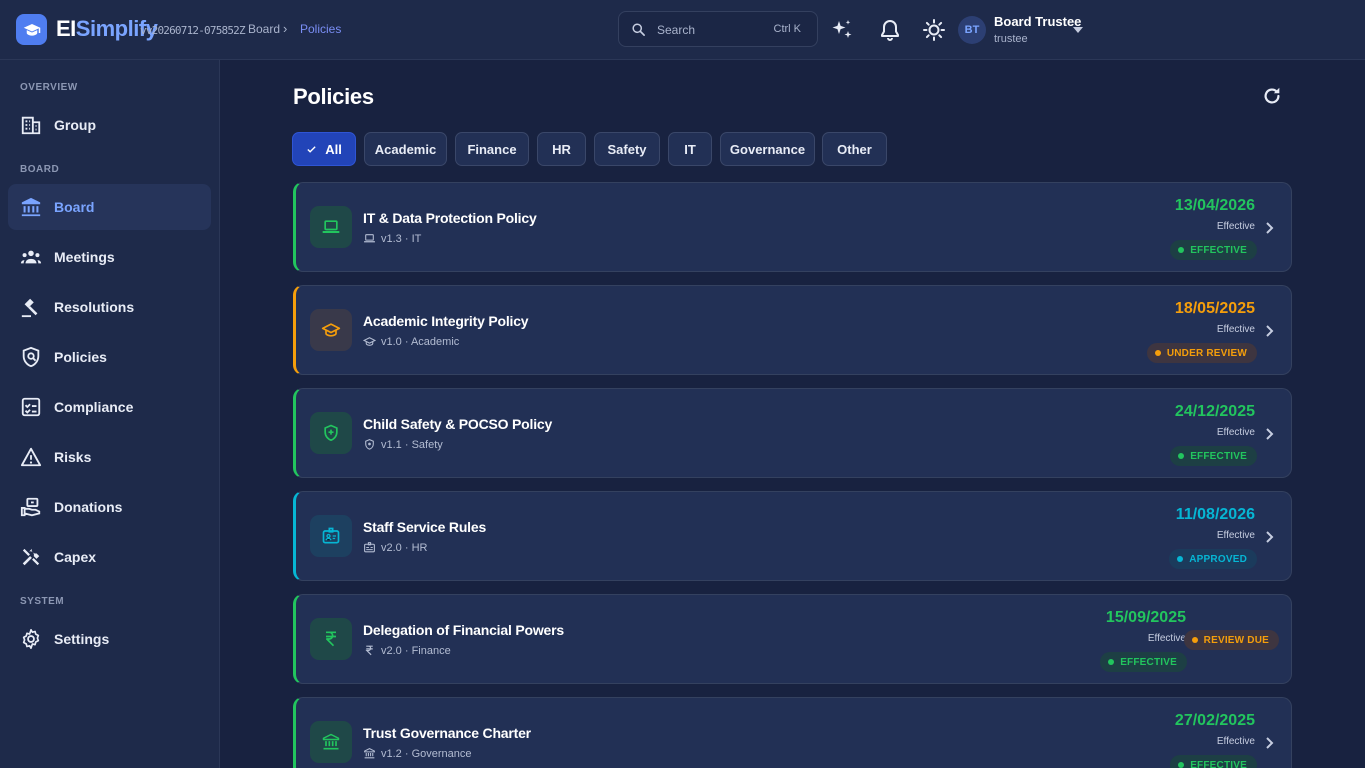 This screenshot has width=1365, height=768. Describe the element at coordinates (718, 29) in the screenshot. I see `search-input: Search Ctrl K` at that location.